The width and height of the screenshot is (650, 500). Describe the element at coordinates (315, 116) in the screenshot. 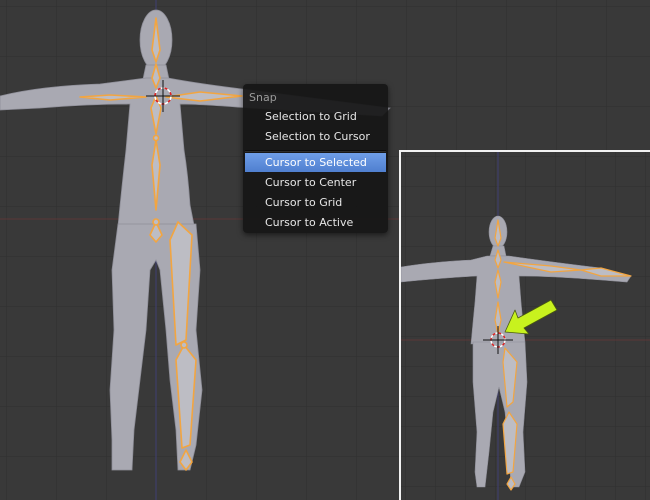

I see `menu-item-selection-to-grid: Selection to Grid` at that location.